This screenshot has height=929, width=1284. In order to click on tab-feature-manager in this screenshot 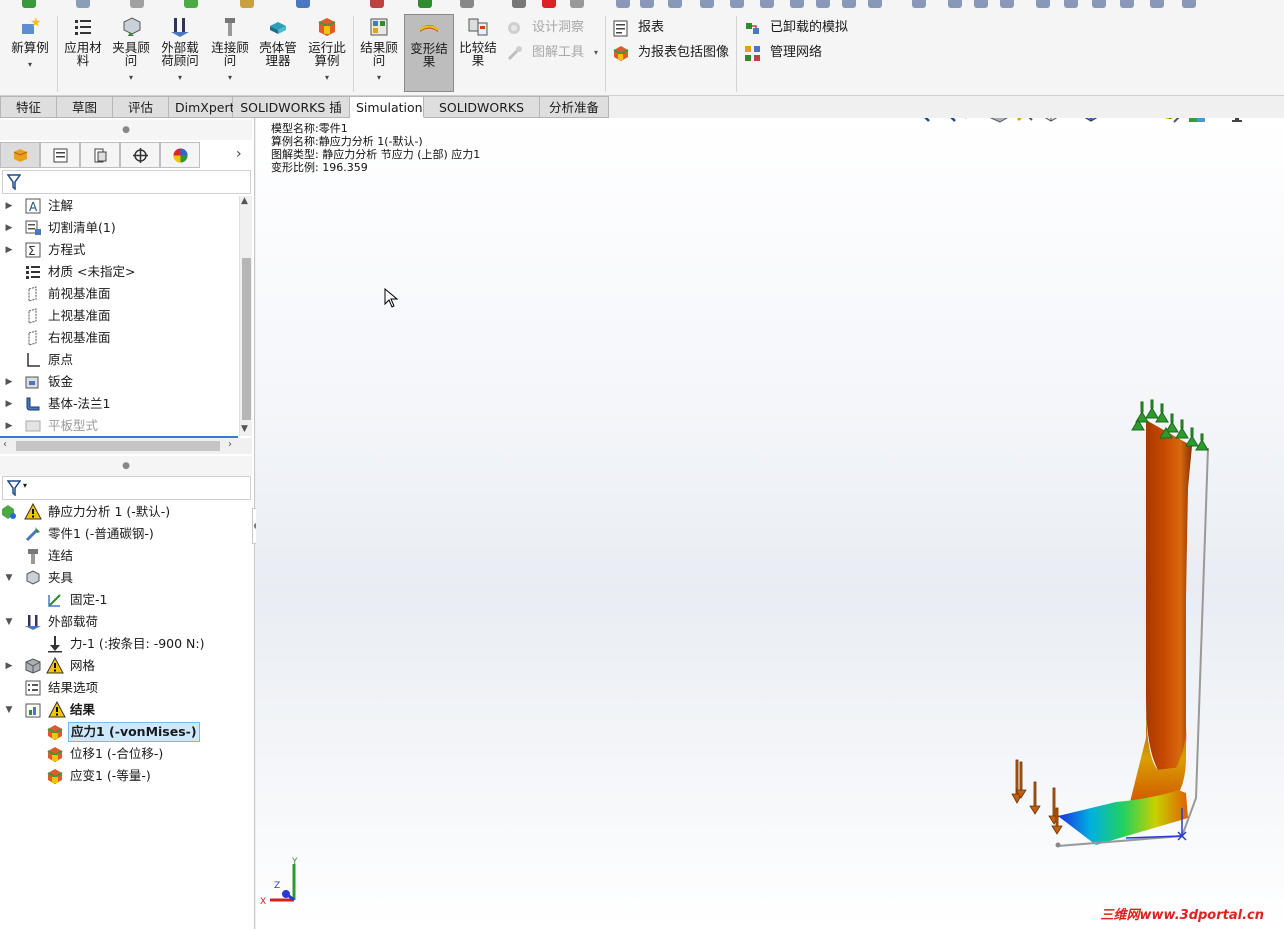, I will do `click(20, 155)`.